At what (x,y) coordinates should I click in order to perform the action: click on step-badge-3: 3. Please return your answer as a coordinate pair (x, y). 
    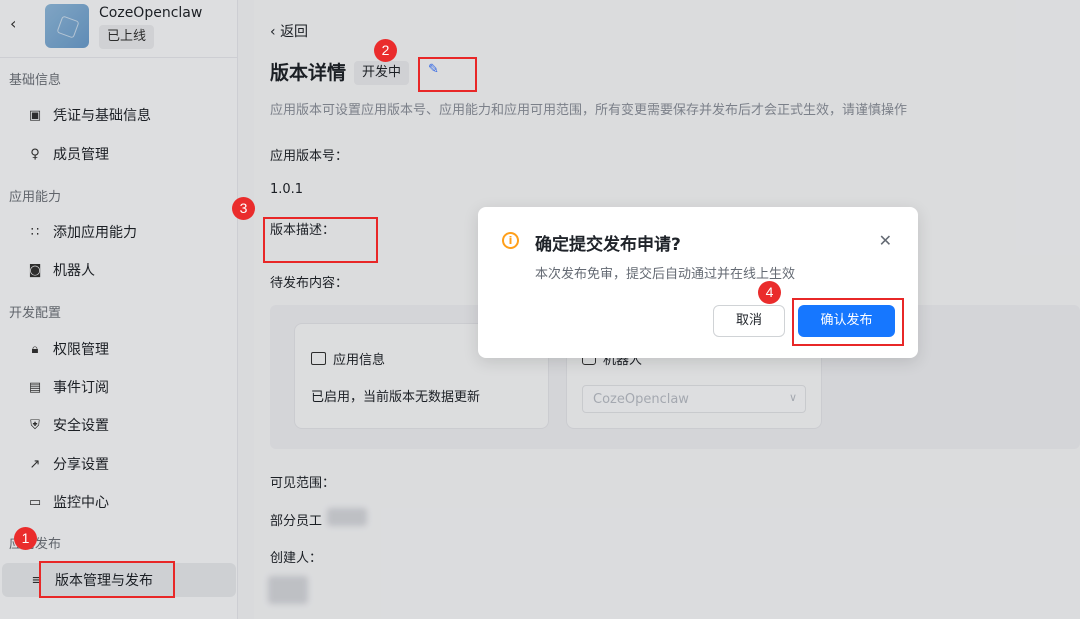
    Looking at the image, I should click on (243, 208).